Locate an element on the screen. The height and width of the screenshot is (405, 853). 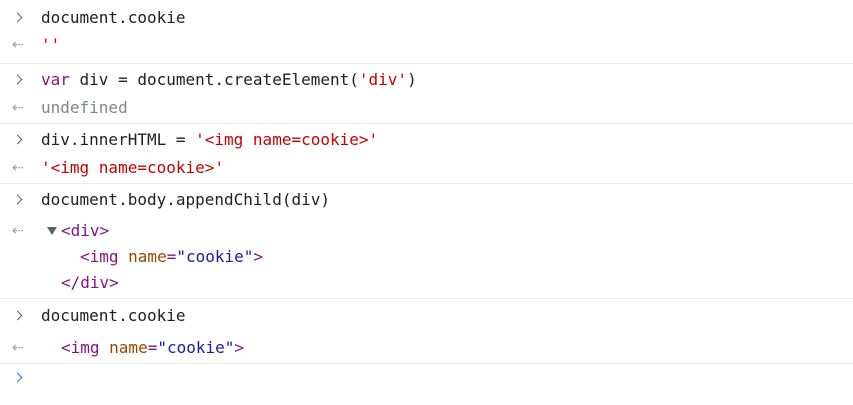
dom-close-tag: </div> is located at coordinates (90, 283).